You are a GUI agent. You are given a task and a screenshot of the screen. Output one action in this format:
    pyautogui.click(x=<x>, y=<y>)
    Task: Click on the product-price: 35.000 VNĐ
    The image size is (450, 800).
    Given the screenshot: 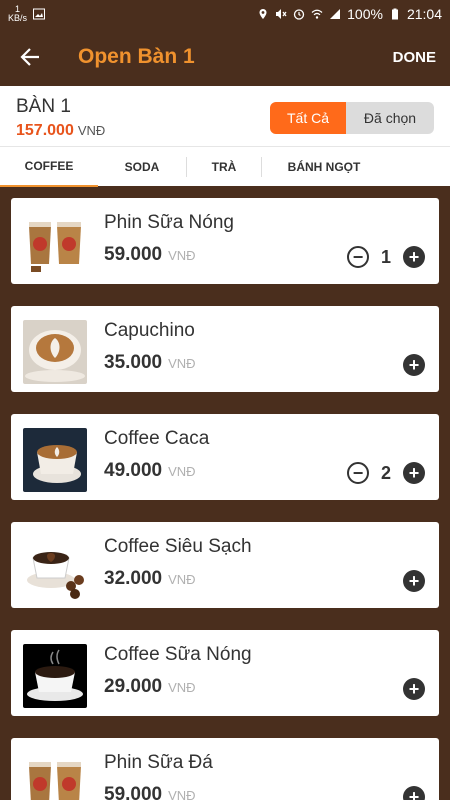 What is the action you would take?
    pyautogui.click(x=150, y=363)
    